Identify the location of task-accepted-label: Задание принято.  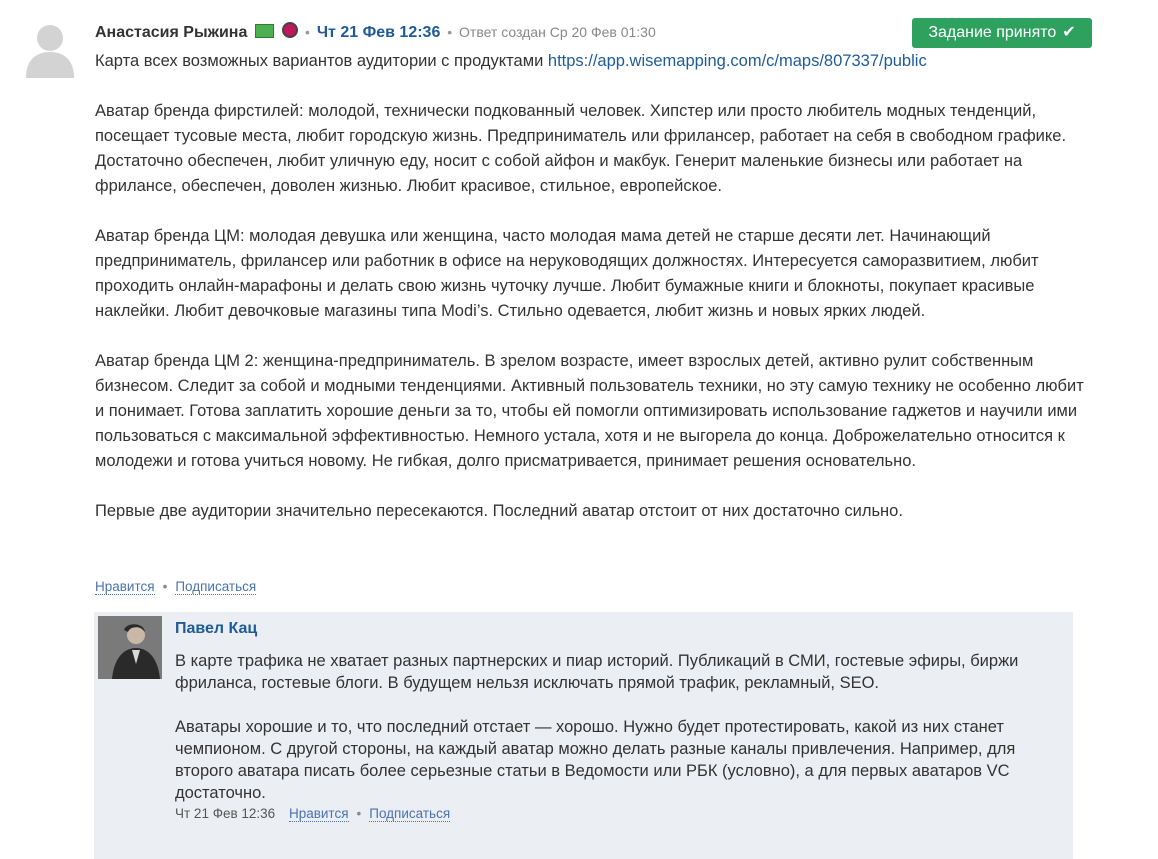
(992, 32).